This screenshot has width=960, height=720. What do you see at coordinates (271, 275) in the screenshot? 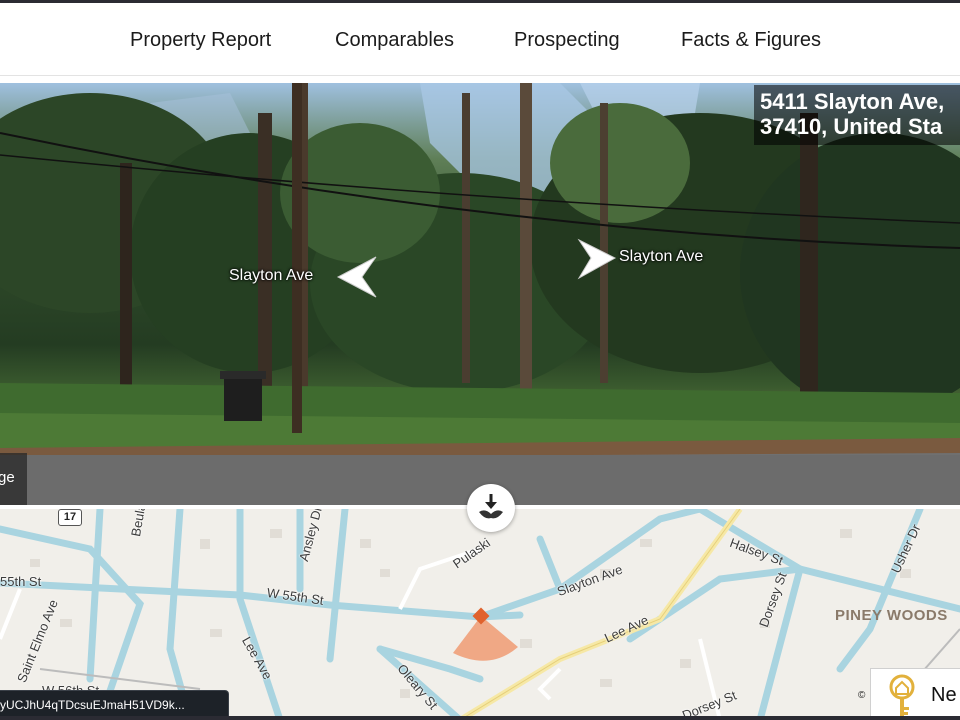
I see `street-label-left: Slayton Ave` at bounding box center [271, 275].